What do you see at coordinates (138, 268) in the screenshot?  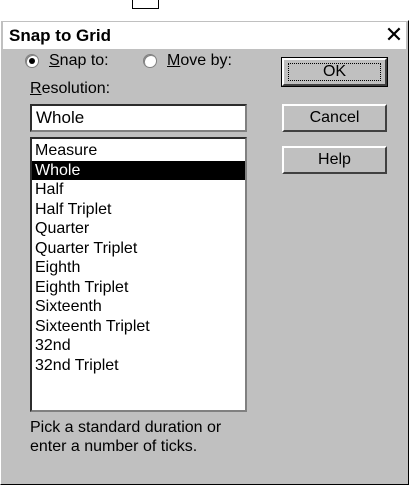 I see `list-item: Eighth` at bounding box center [138, 268].